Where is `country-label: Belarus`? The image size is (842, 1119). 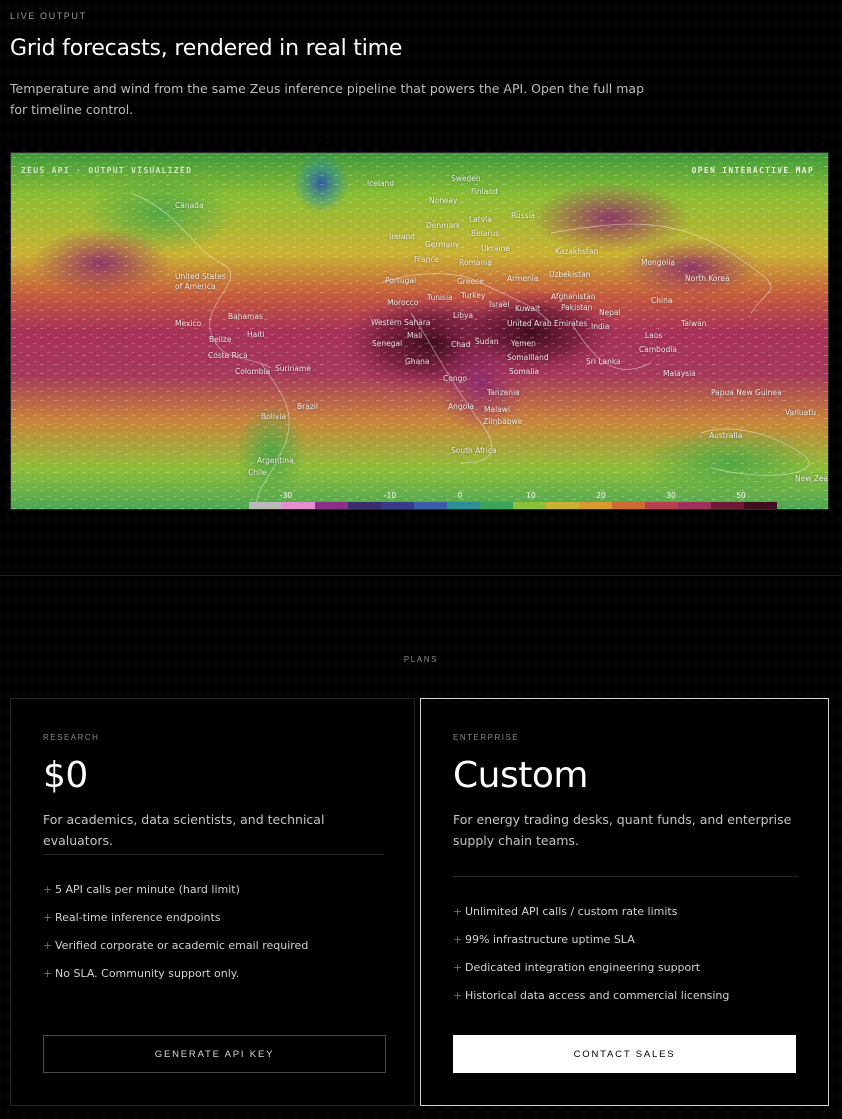
country-label: Belarus is located at coordinates (485, 233).